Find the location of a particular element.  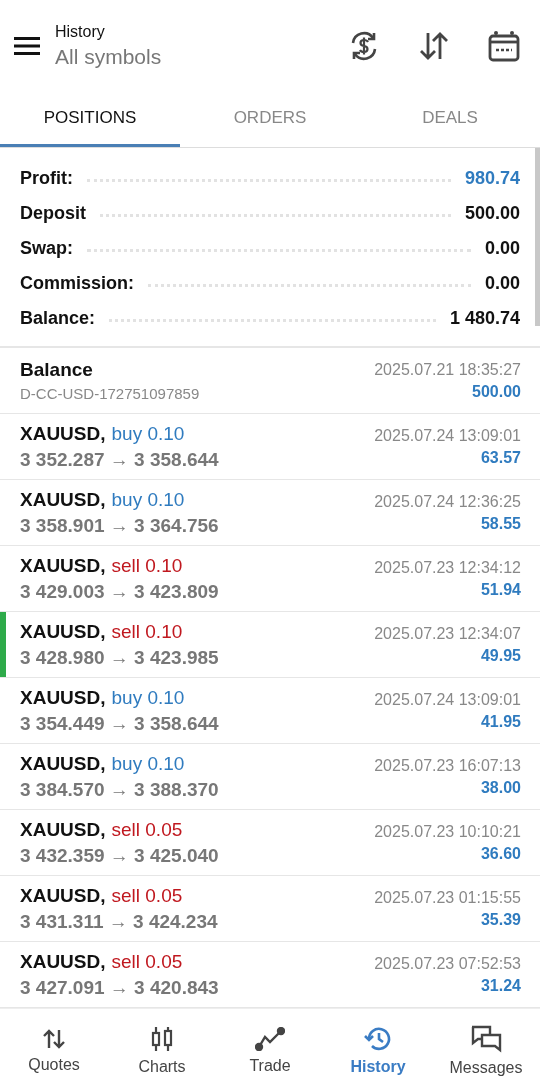

position-prices: 3 358.901 → 3 364.756 is located at coordinates (119, 525).